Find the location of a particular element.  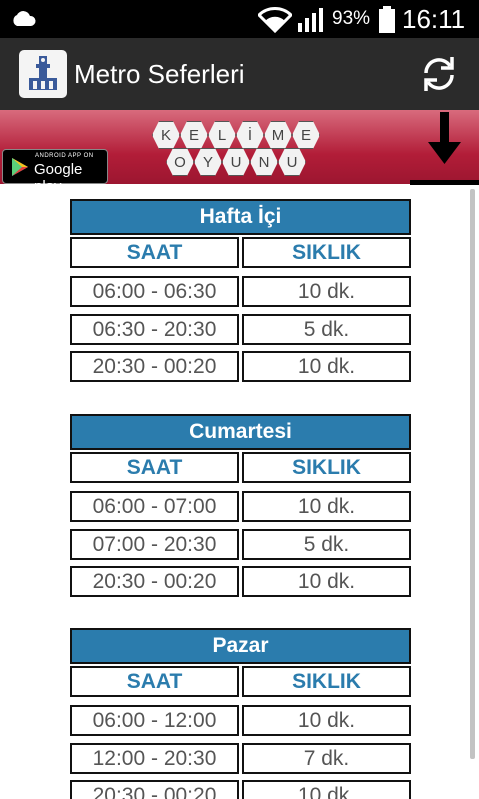

table-title: Cumartesi is located at coordinates (240, 432).